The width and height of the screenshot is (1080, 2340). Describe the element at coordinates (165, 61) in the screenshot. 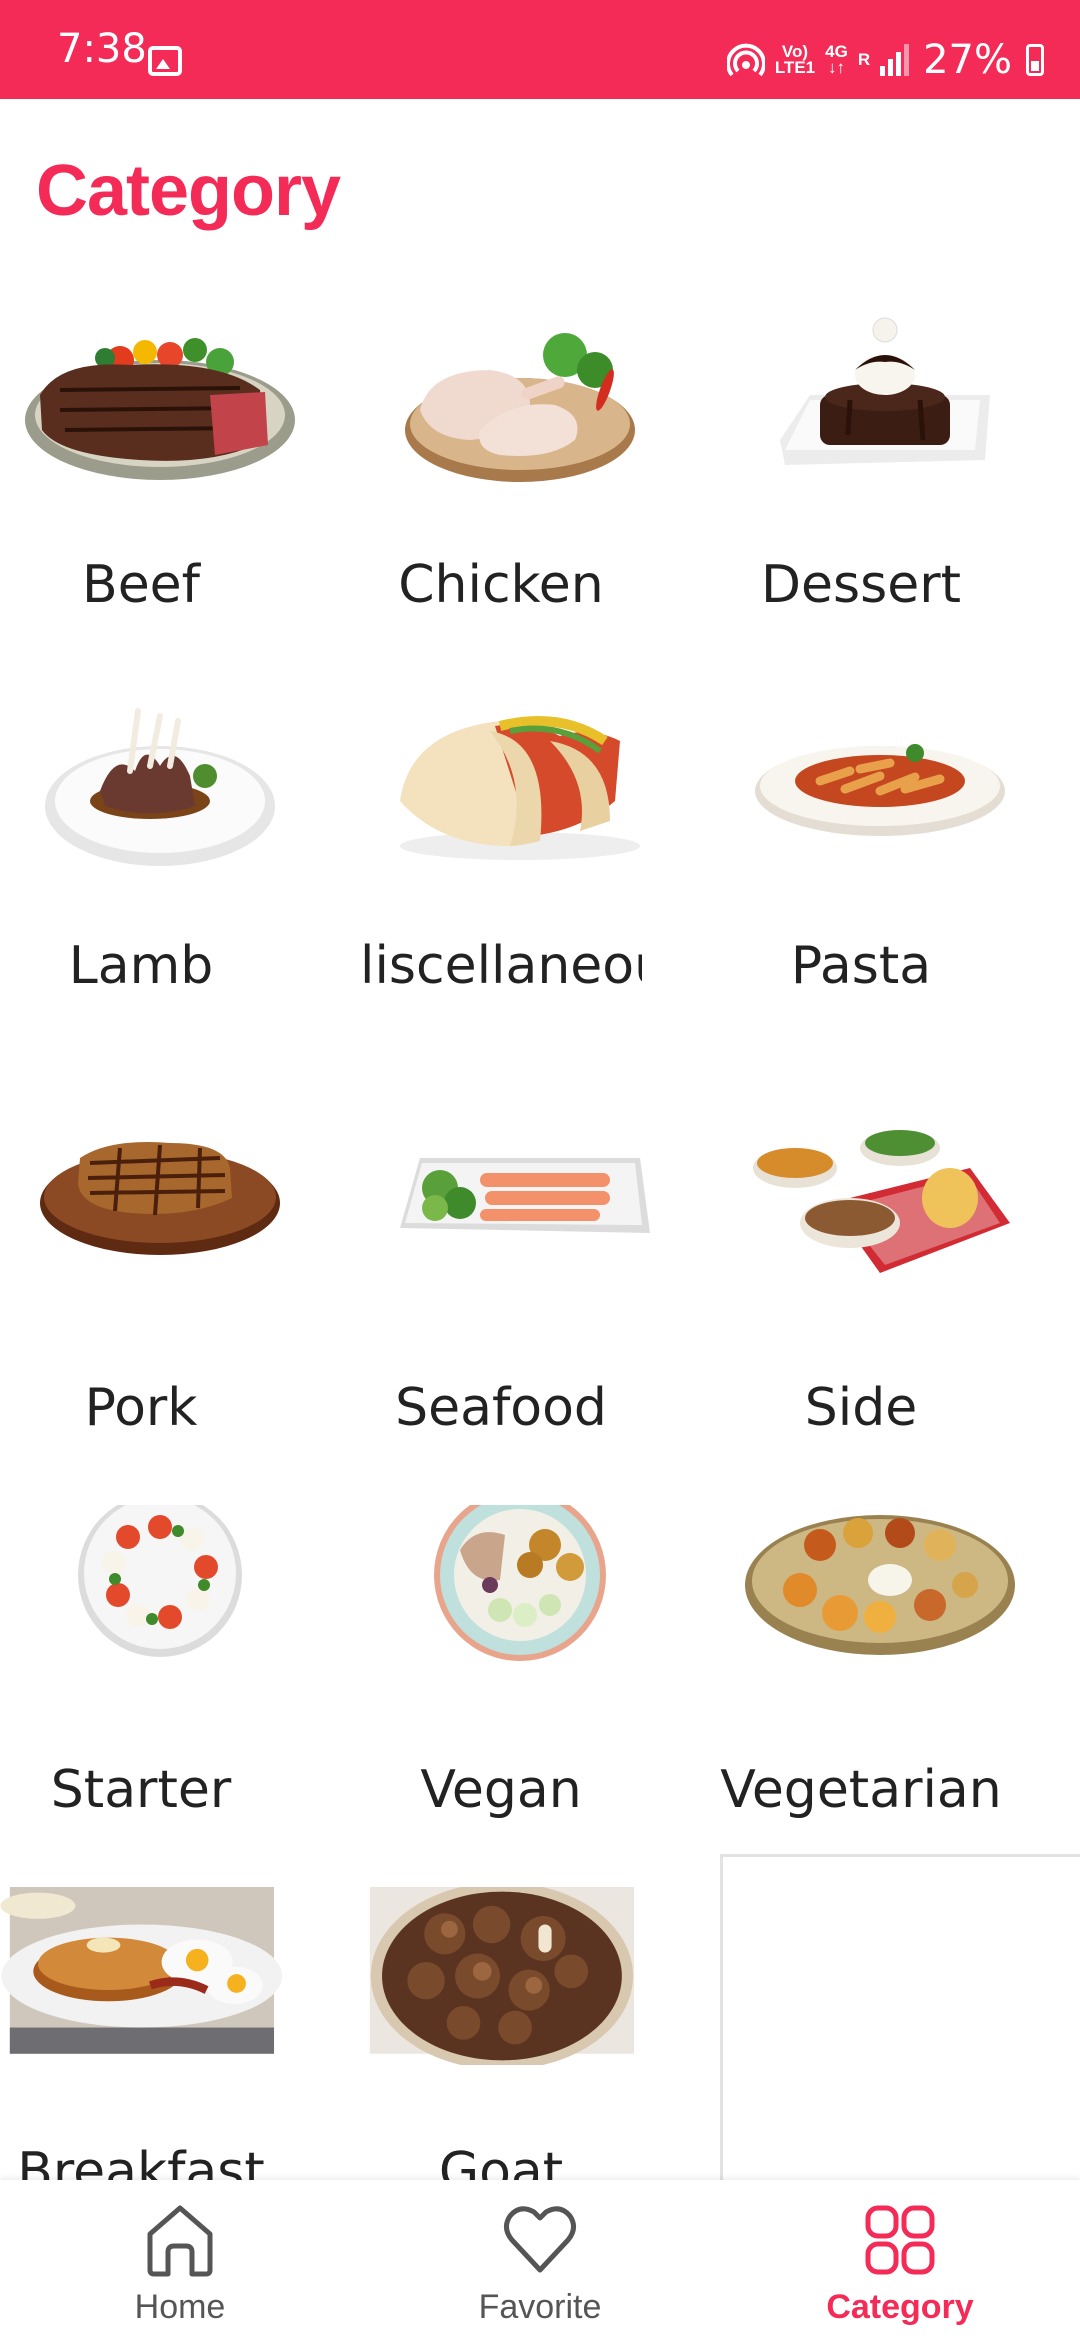

I see `gallery-notification-icon` at that location.